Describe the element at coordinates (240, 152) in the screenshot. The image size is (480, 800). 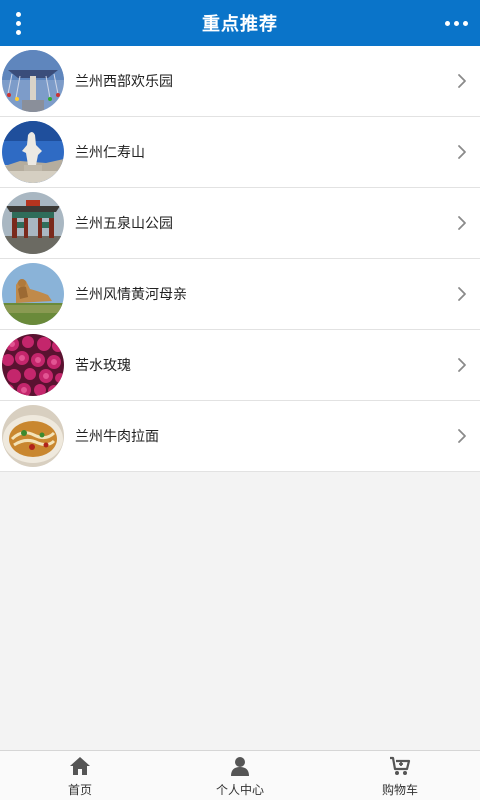
I see `list-item: 兰州仁寿山` at that location.